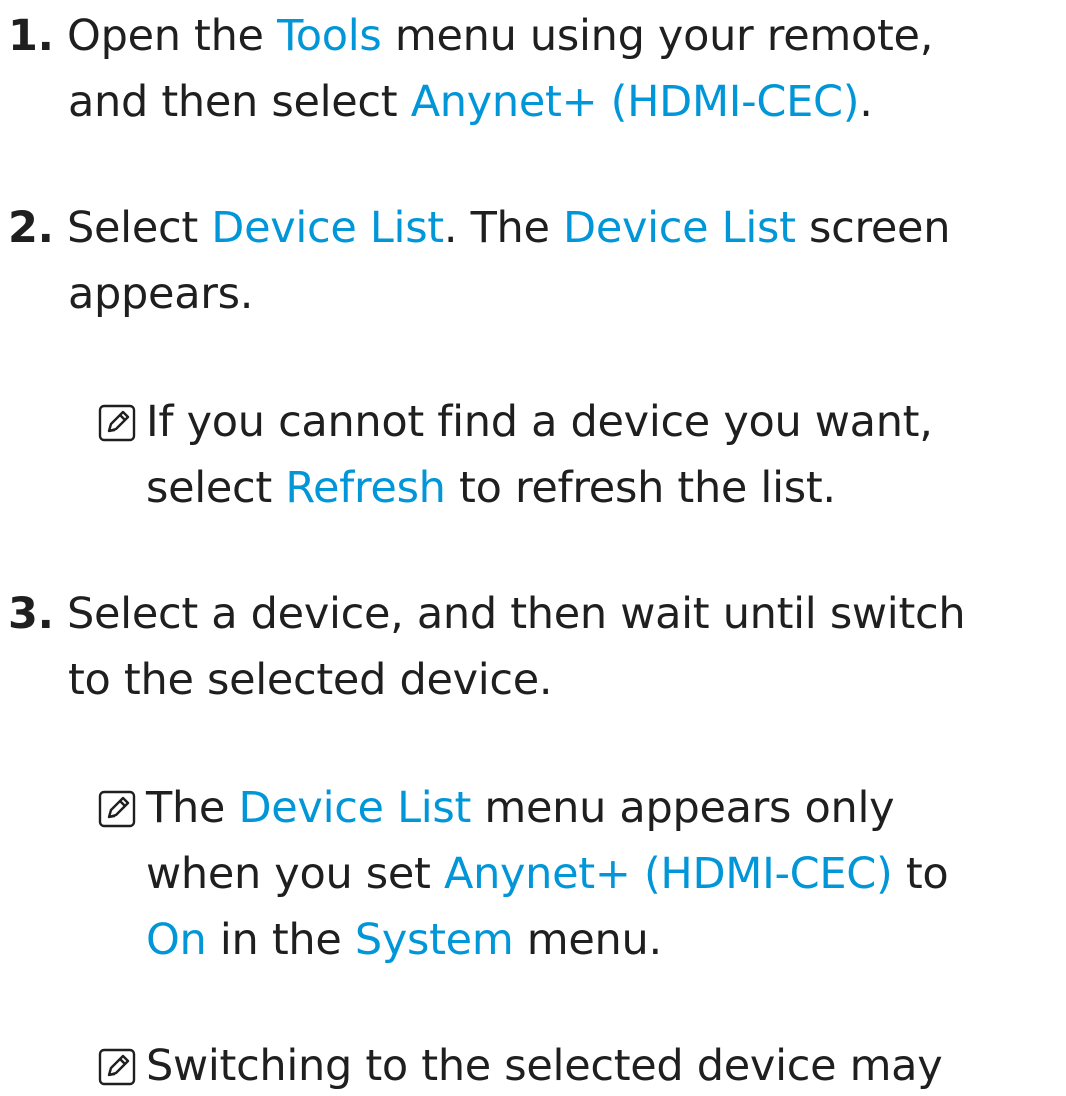 This screenshot has width=1066, height=1096. What do you see at coordinates (31, 614) in the screenshot?
I see `step-number: 3.` at bounding box center [31, 614].